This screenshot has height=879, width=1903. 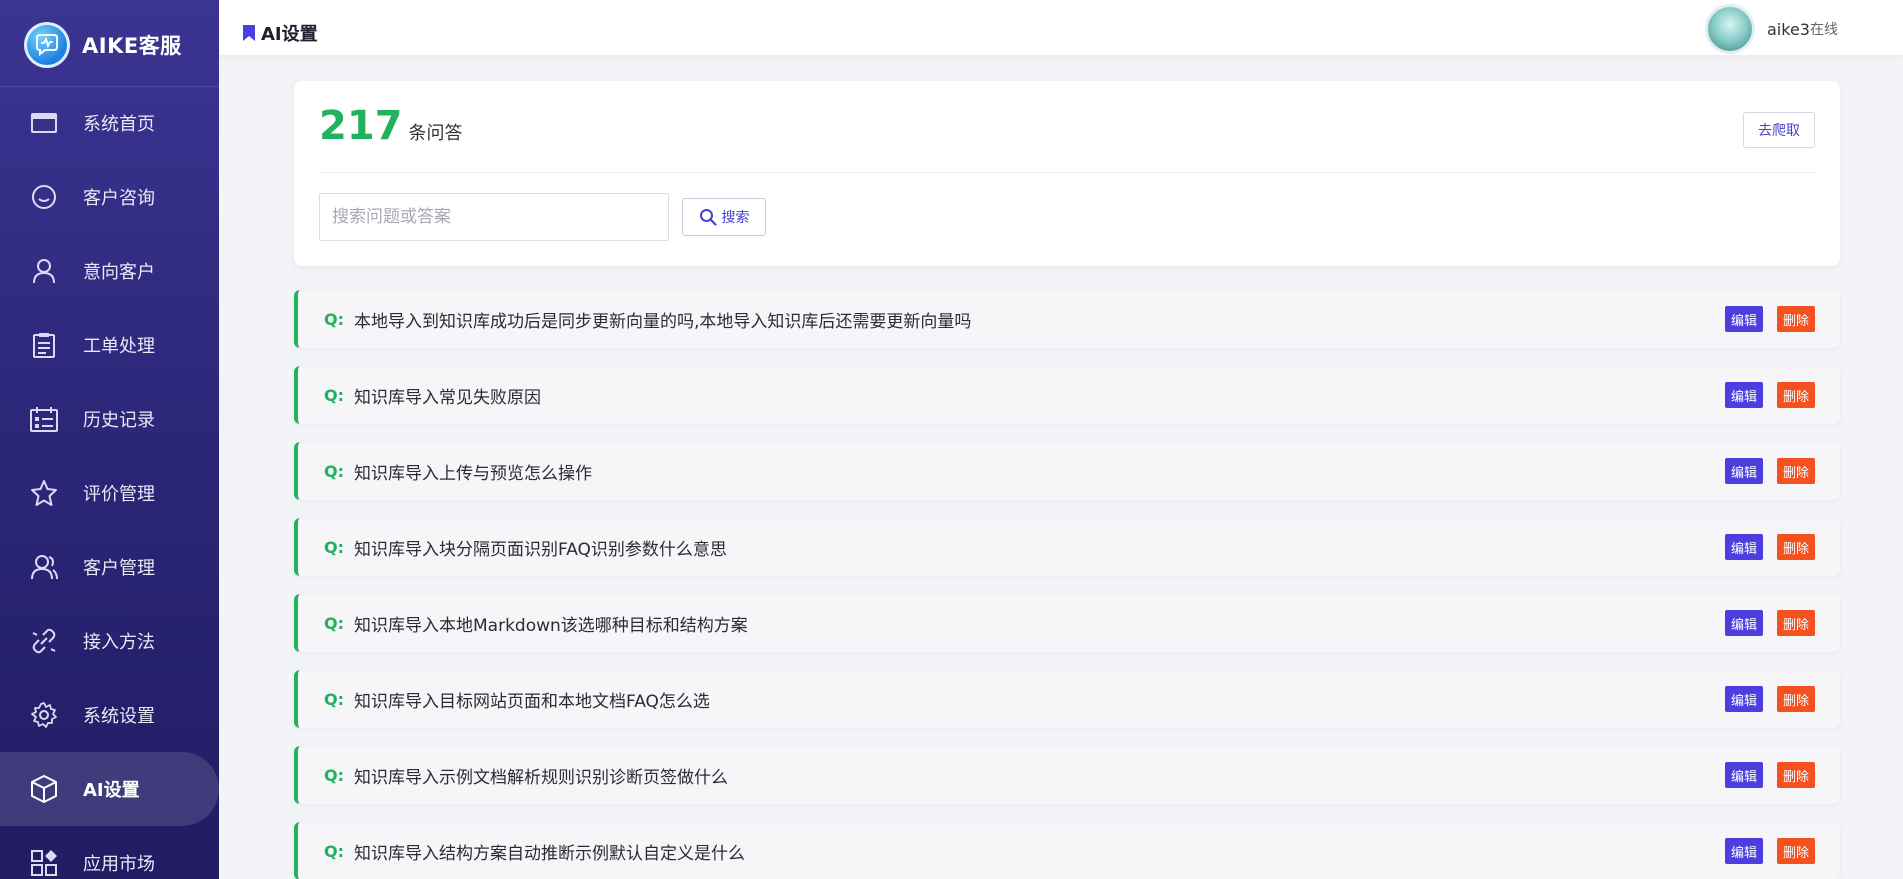 What do you see at coordinates (44, 197) in the screenshot?
I see `chat-bubble-icon` at bounding box center [44, 197].